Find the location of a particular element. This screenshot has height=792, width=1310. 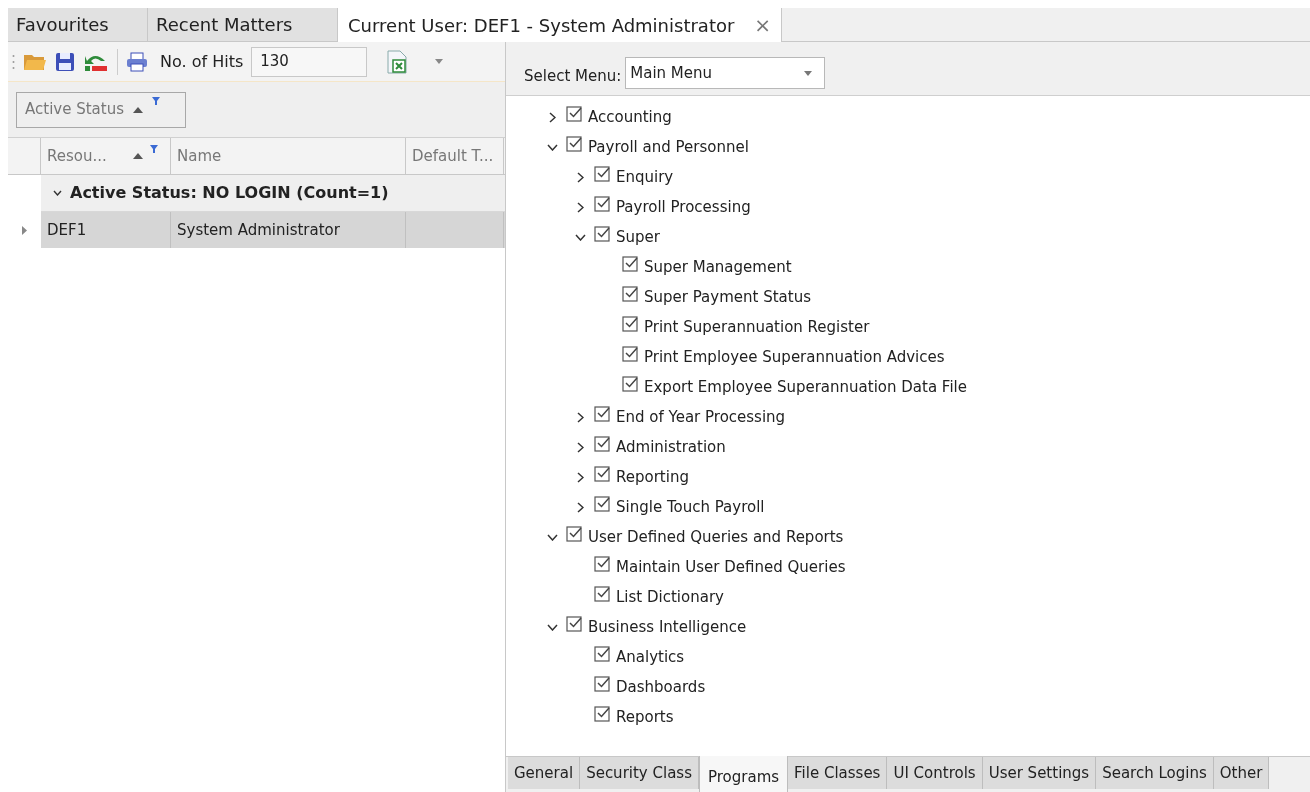

tree-item: Super Payment Status is located at coordinates (727, 297).